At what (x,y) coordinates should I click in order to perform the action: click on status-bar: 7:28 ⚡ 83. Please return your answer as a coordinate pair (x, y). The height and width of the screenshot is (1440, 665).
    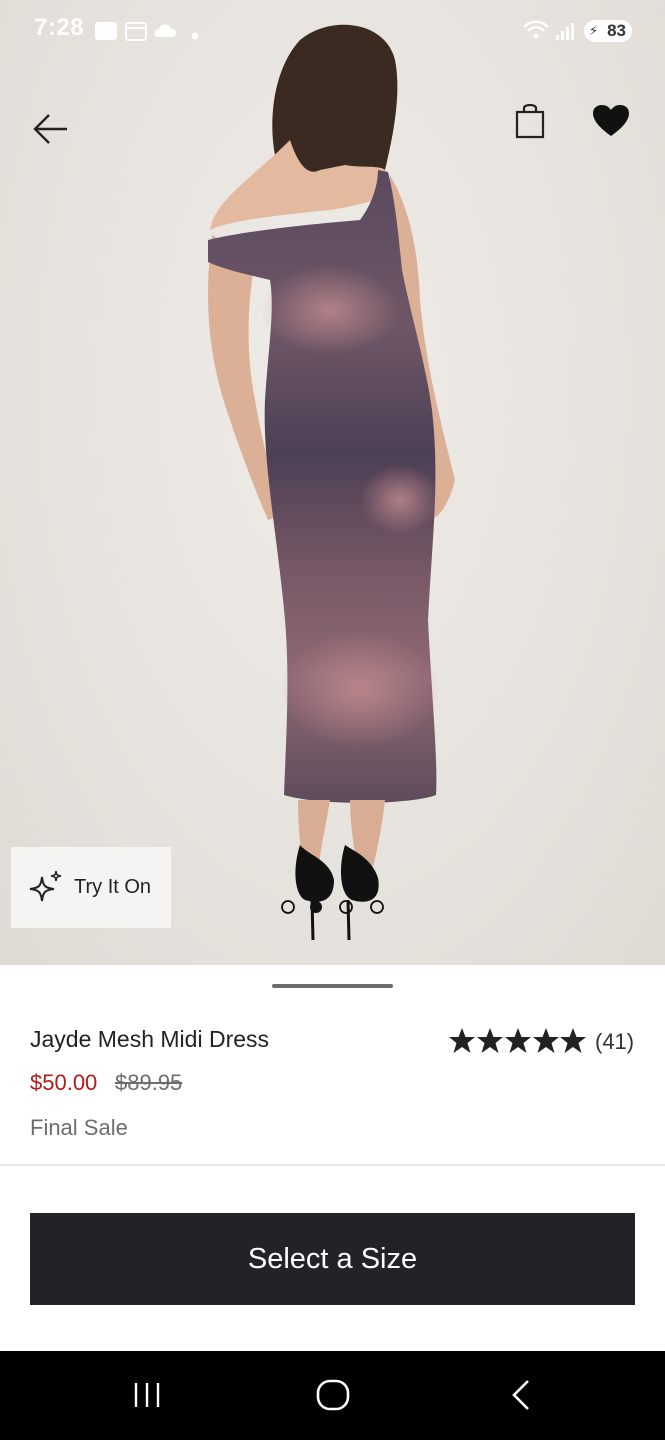
    Looking at the image, I should click on (332, 31).